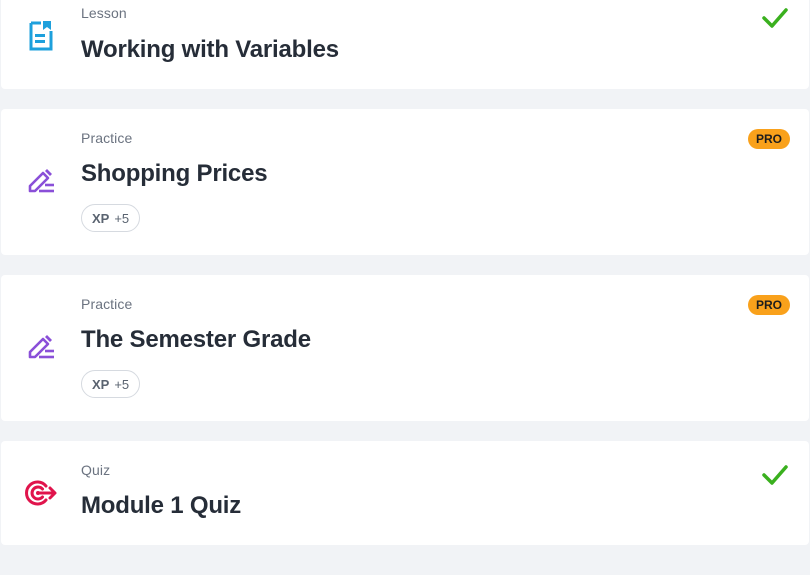  Describe the element at coordinates (210, 49) in the screenshot. I see `item-title: Working with Variables` at that location.